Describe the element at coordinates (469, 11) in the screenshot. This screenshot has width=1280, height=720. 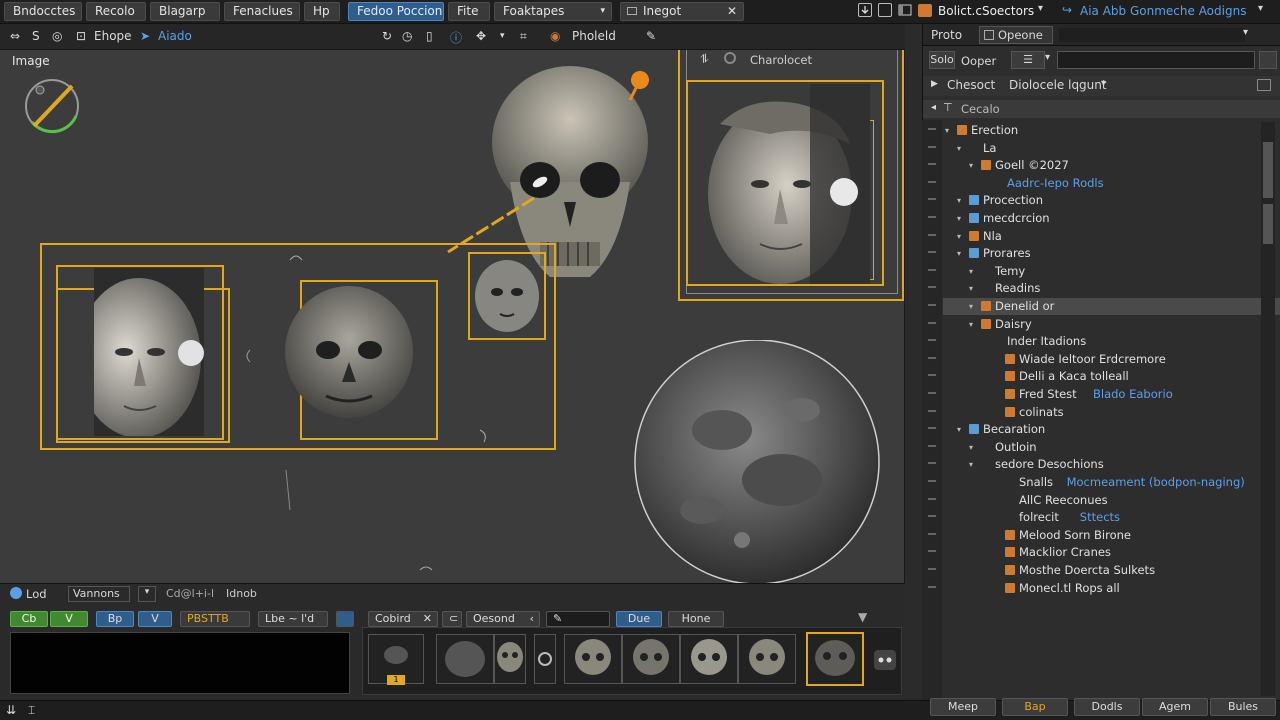
I see `menu-tab-fite: Fite` at that location.